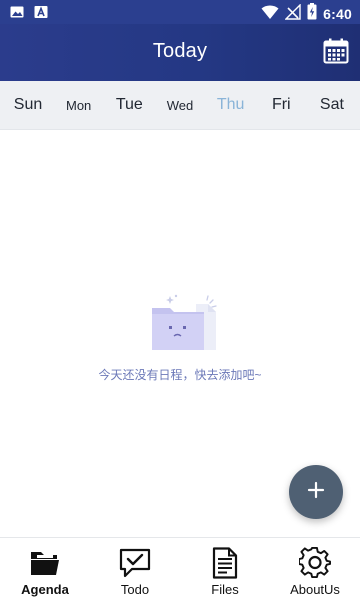 The height and width of the screenshot is (600, 360). What do you see at coordinates (129, 105) in the screenshot?
I see `day-tue: Tue` at bounding box center [129, 105].